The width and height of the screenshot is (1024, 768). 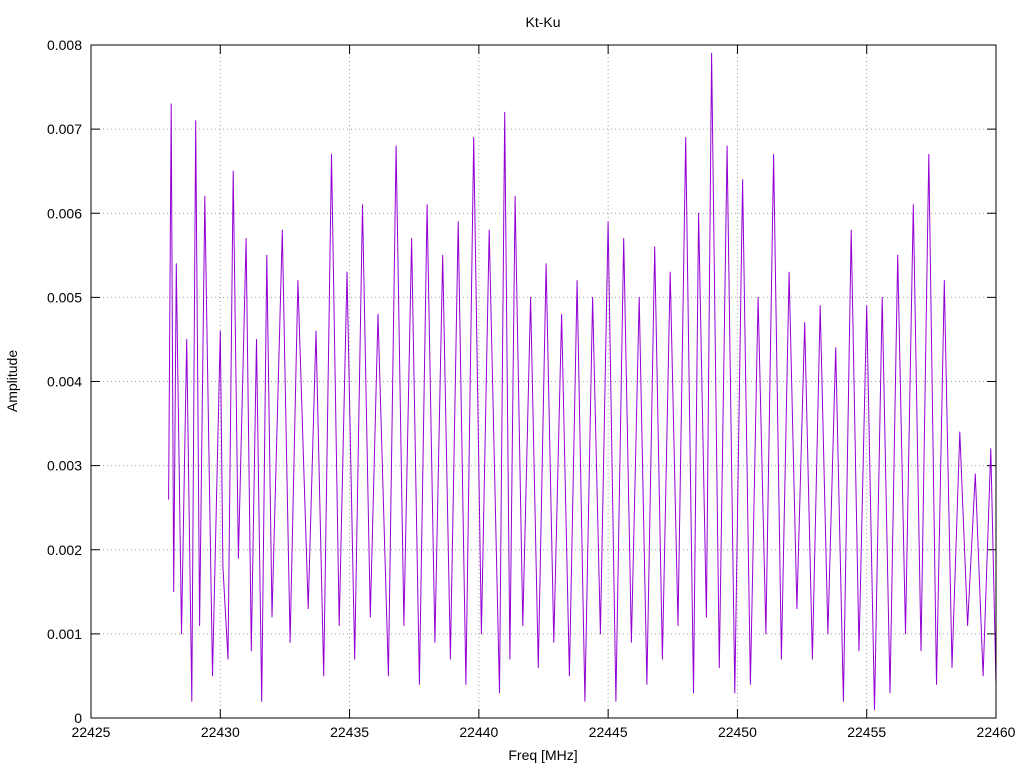 I want to click on x-tick-label: 22455, so click(x=866, y=732).